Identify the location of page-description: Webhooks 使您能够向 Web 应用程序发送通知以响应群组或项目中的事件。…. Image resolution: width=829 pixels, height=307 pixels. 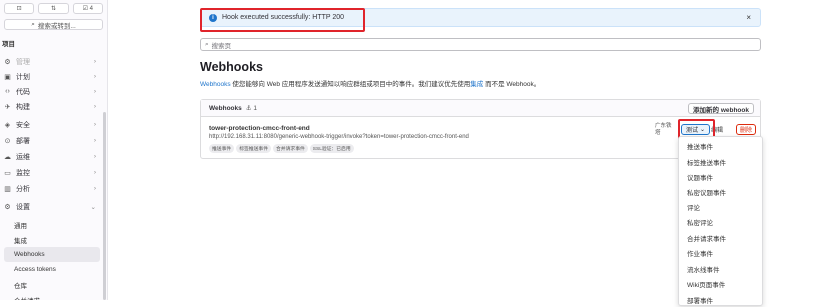
(370, 83).